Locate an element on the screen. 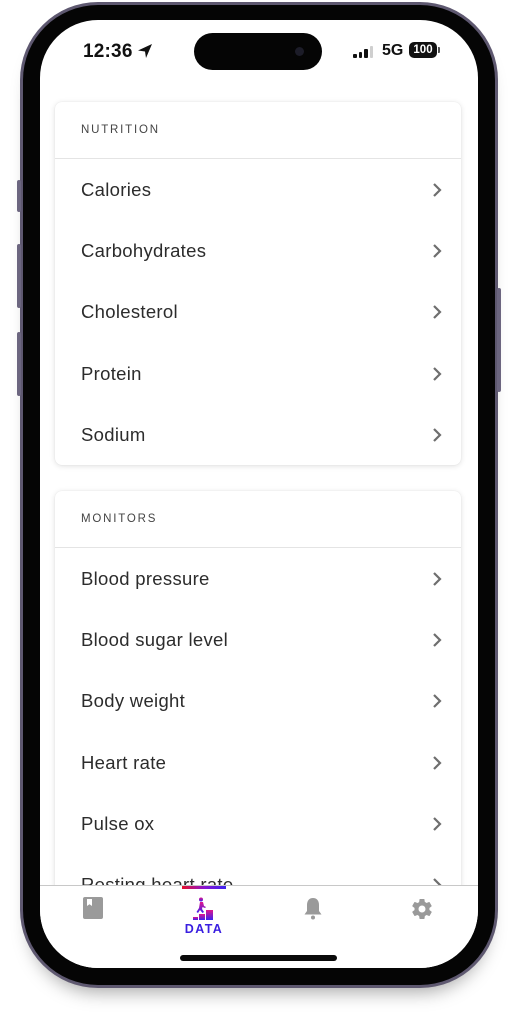 The width and height of the screenshot is (520, 1024). cellular-signal-icon is located at coordinates (363, 52).